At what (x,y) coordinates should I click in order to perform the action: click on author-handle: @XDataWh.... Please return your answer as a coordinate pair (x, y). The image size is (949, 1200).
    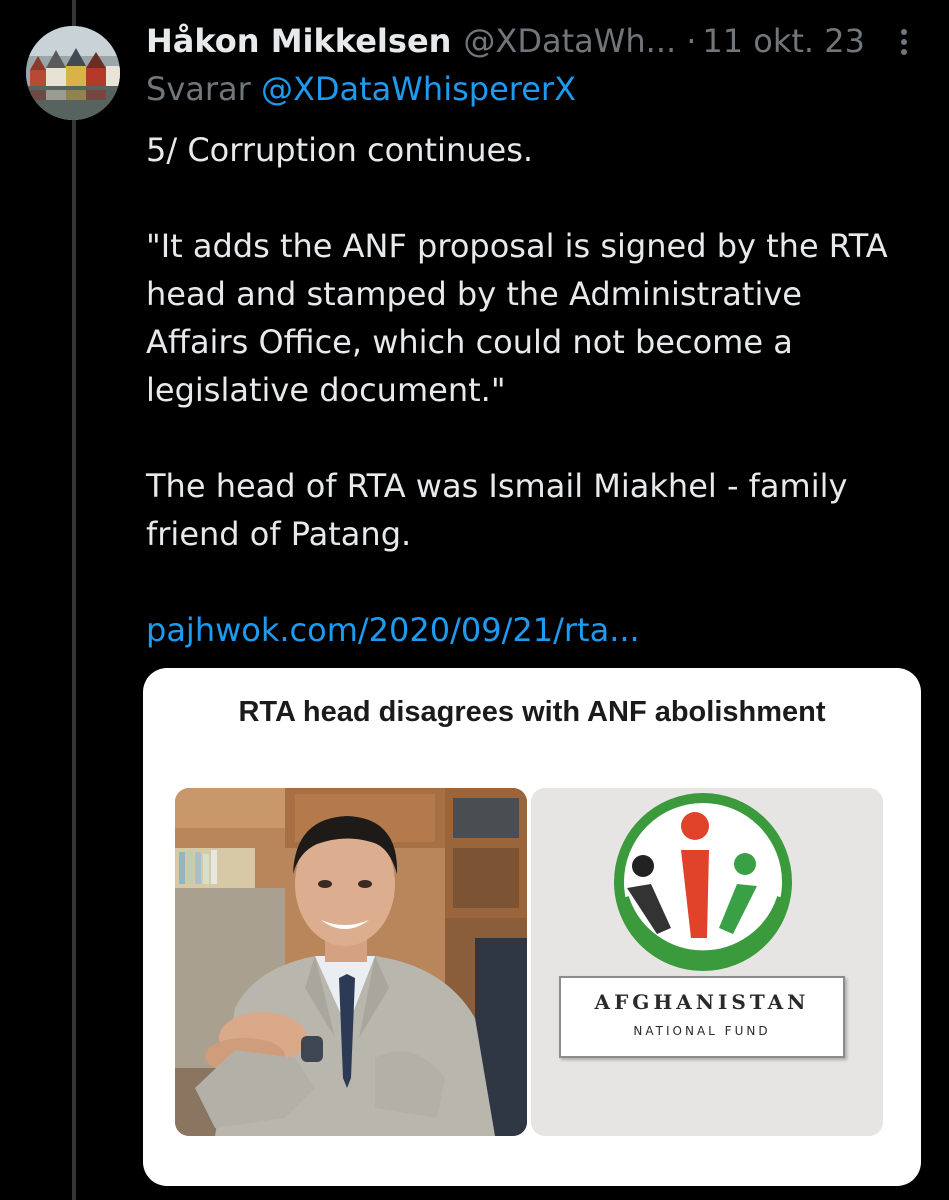
    Looking at the image, I should click on (569, 41).